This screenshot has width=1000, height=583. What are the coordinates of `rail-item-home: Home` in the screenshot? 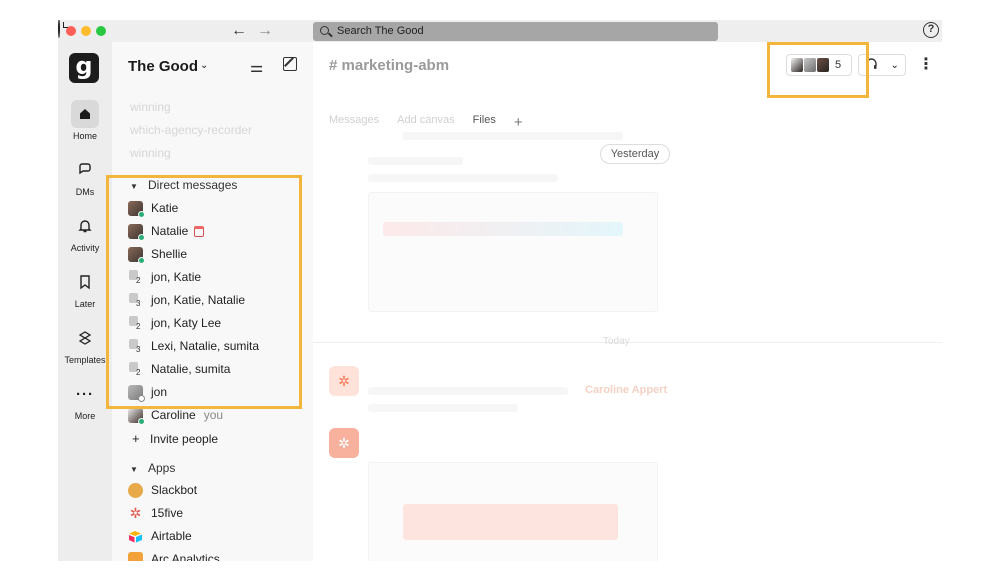 It's located at (85, 120).